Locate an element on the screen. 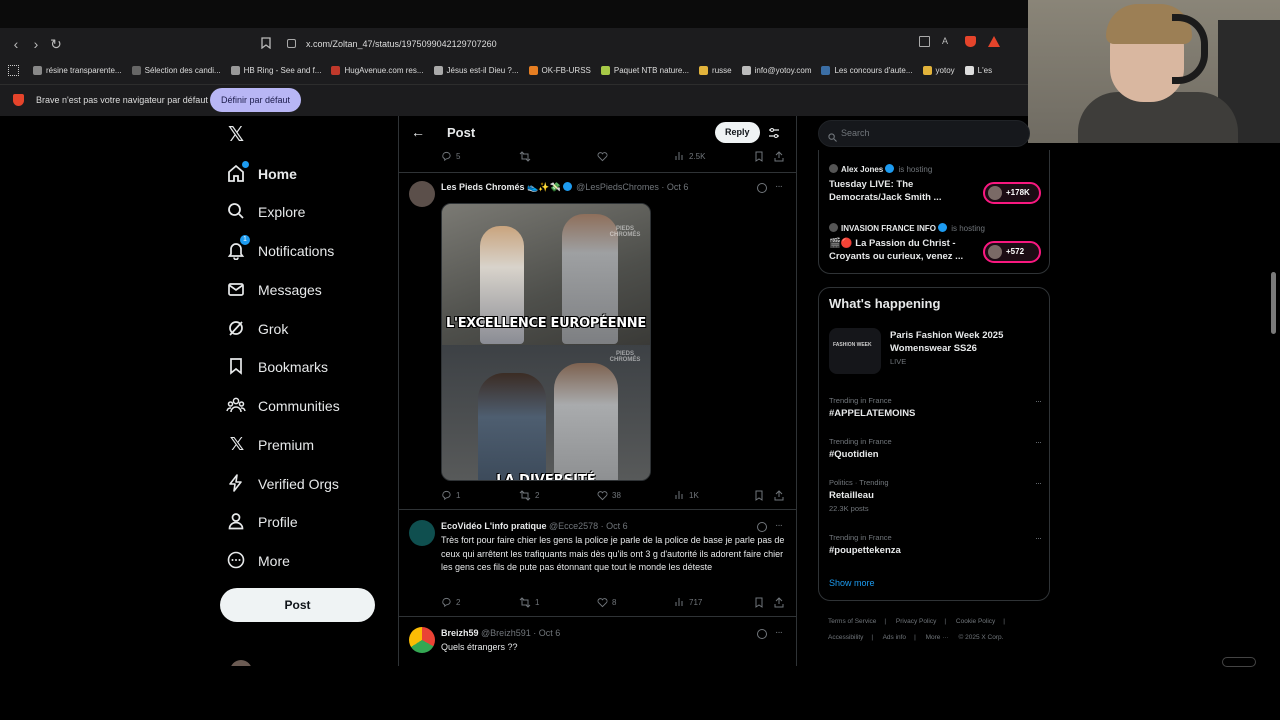 The image size is (1280, 720). event-title: Paris Fashion Week 2025 Womenswear SS26 is located at coordinates (965, 342).